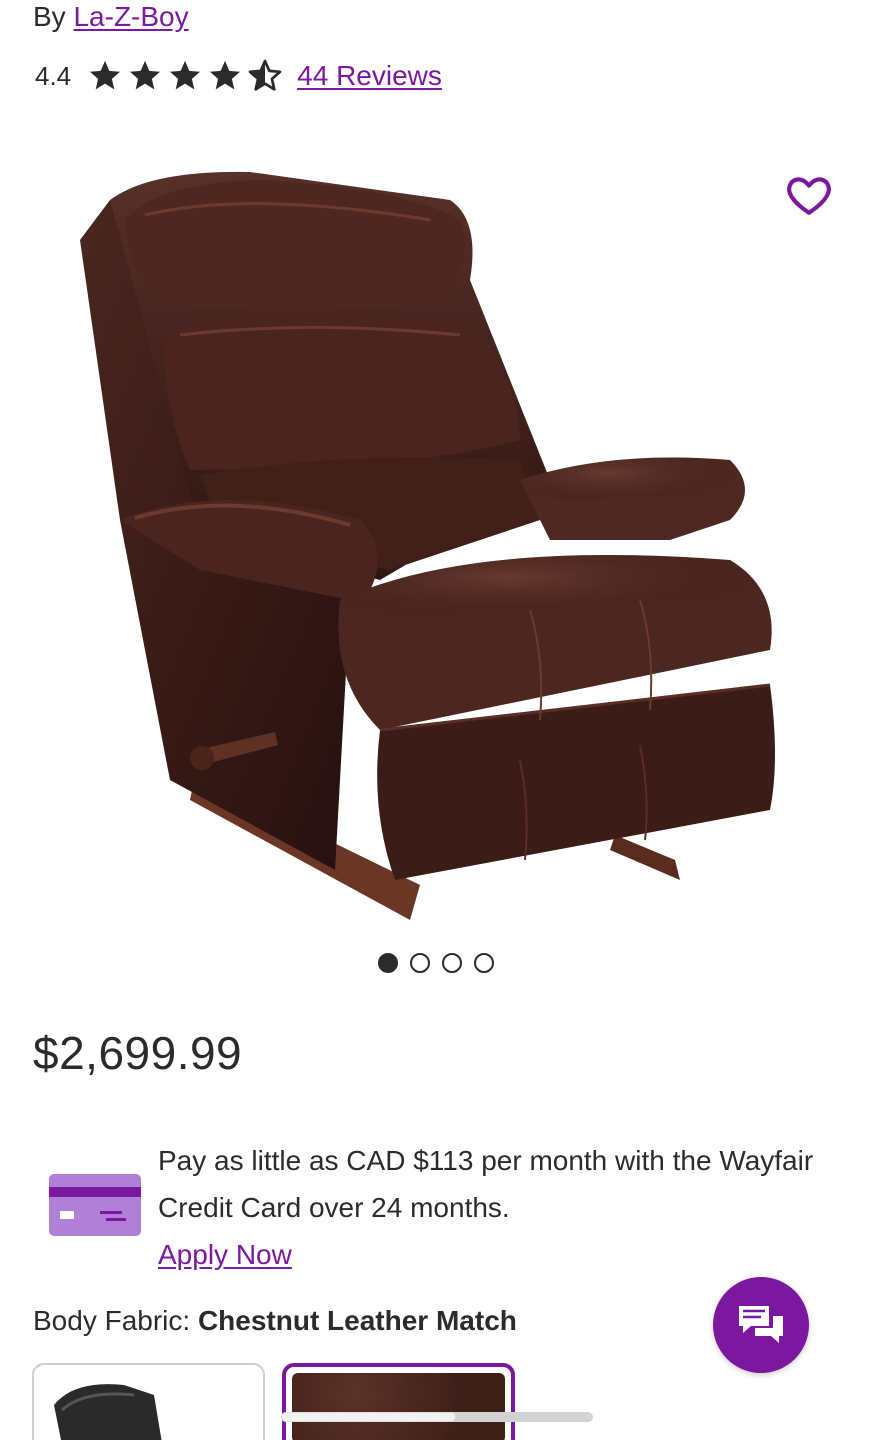 This screenshot has width=872, height=1440. I want to click on chat-button, so click(761, 1325).